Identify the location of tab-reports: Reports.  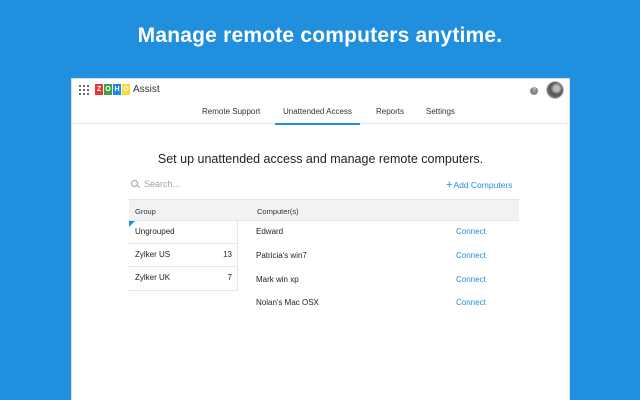
(390, 111).